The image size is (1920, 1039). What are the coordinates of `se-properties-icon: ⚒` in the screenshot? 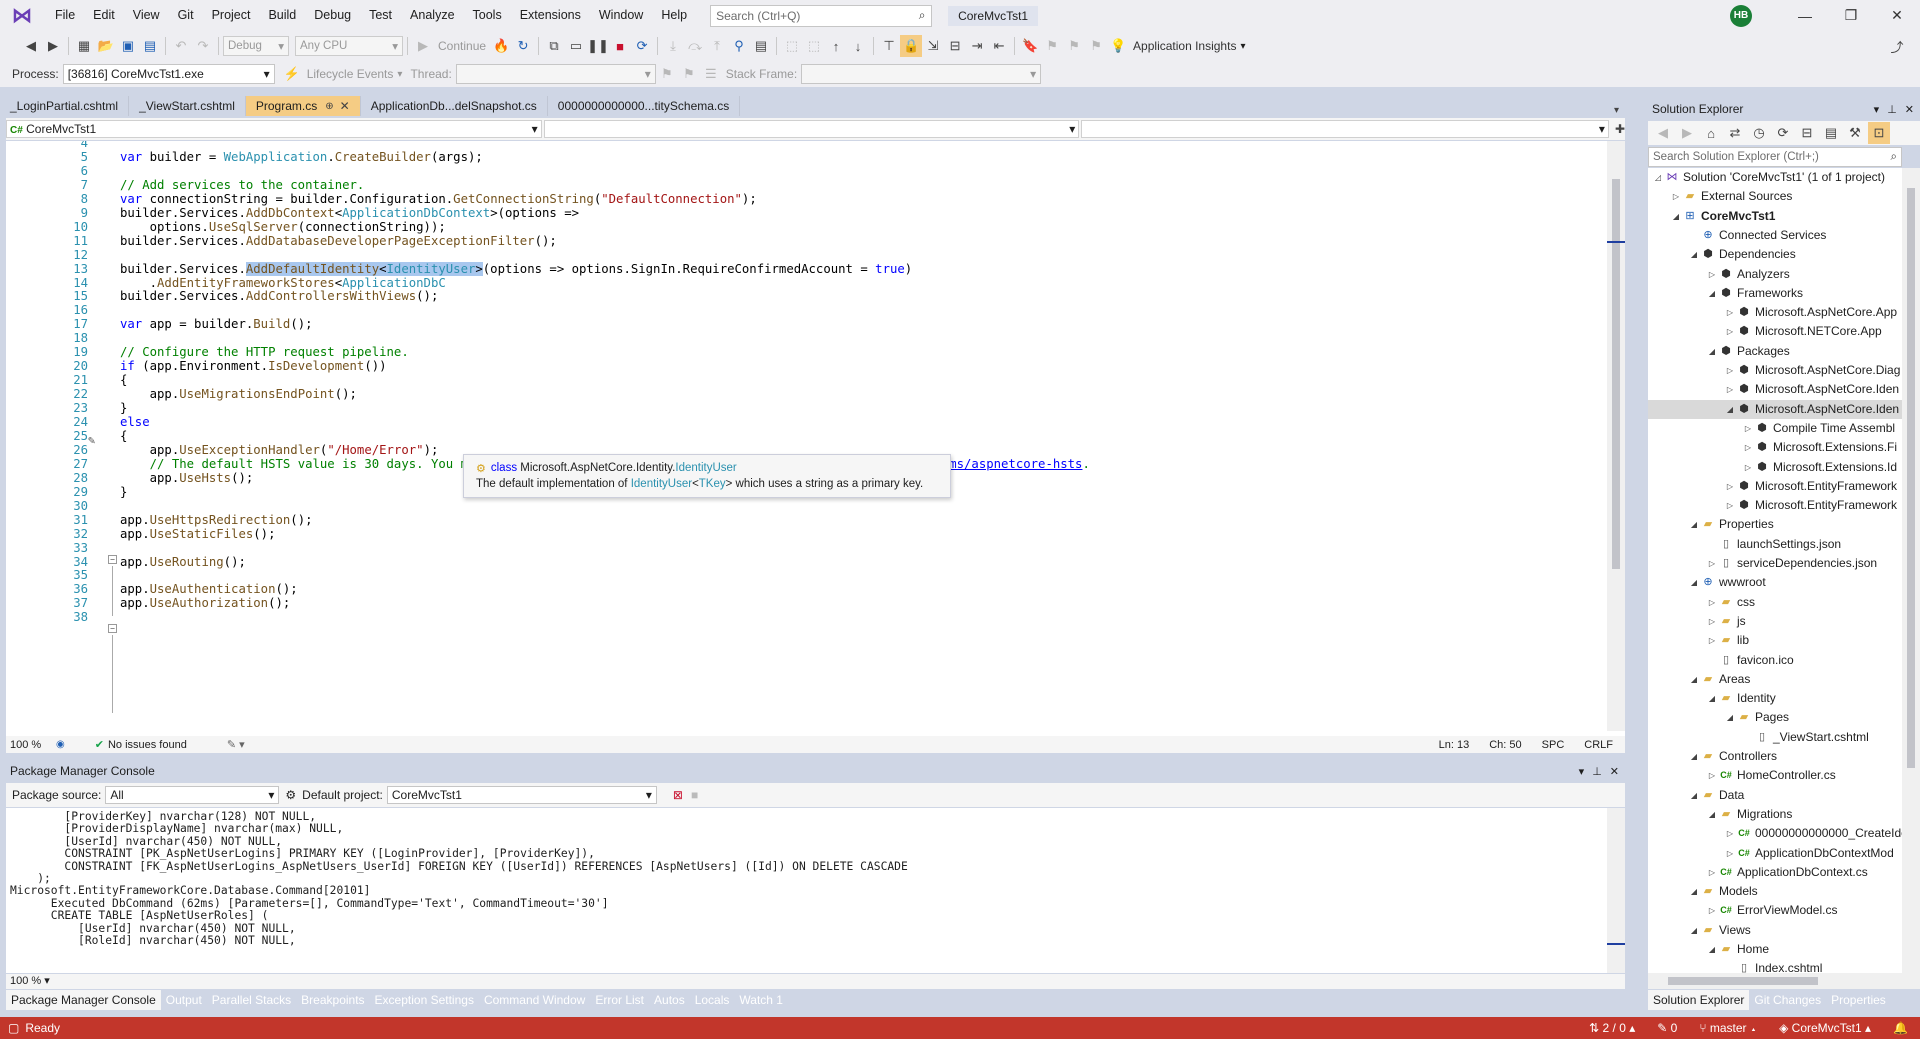 It's located at (1855, 133).